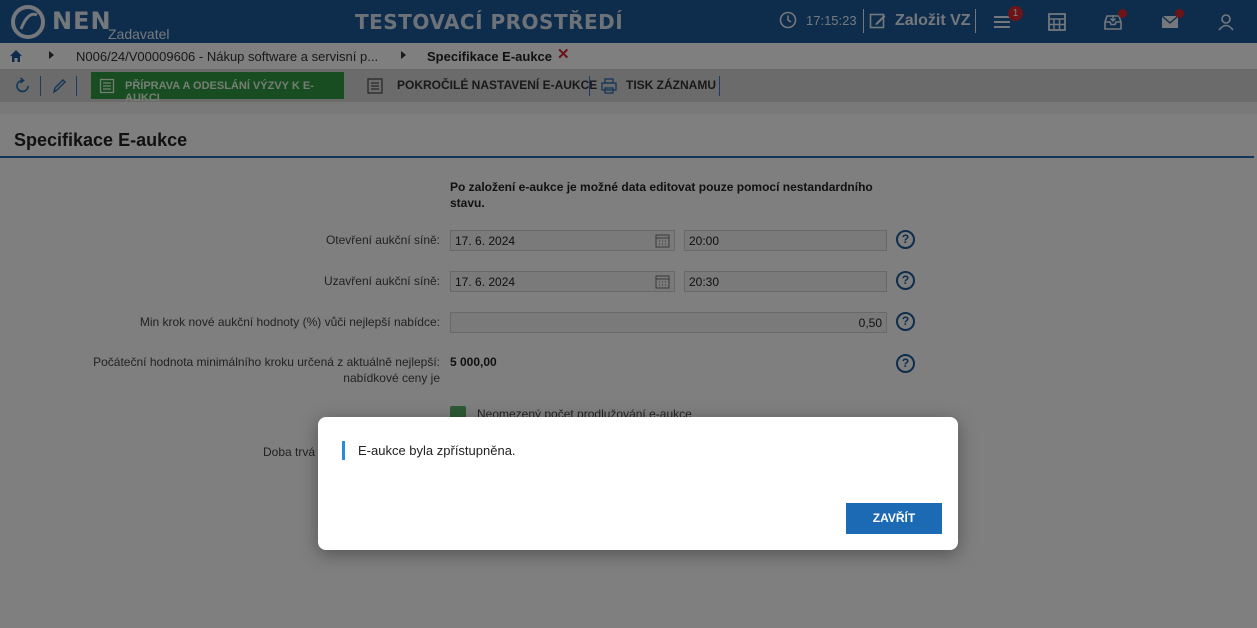 The image size is (1257, 628). Describe the element at coordinates (638, 483) in the screenshot. I see `info-dialog: E-aukce byla zpřístupněna. ZAVŘÍT` at that location.